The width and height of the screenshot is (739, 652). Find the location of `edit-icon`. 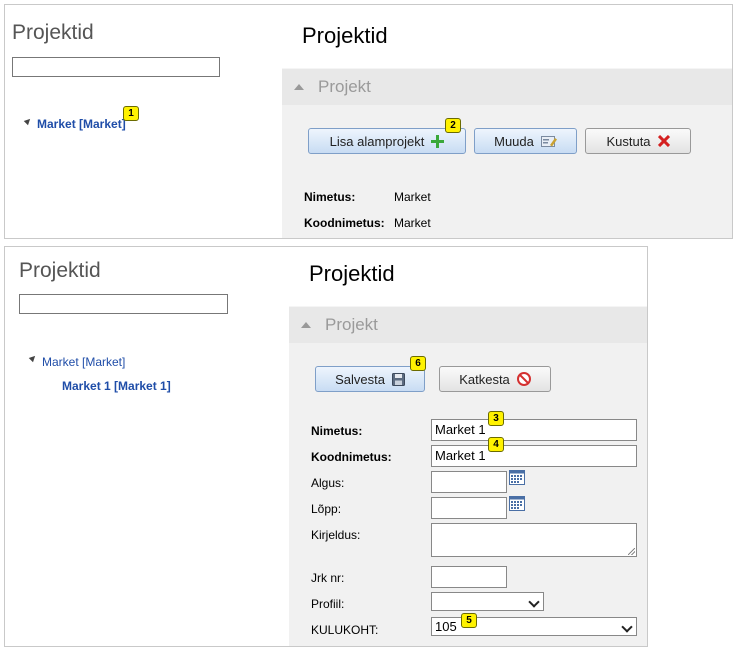

edit-icon is located at coordinates (548, 141).